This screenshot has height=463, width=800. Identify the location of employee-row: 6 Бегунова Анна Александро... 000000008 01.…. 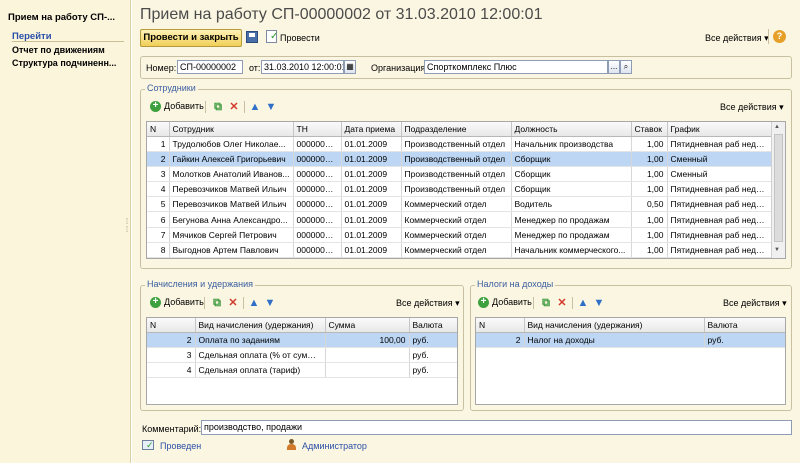
(459, 219).